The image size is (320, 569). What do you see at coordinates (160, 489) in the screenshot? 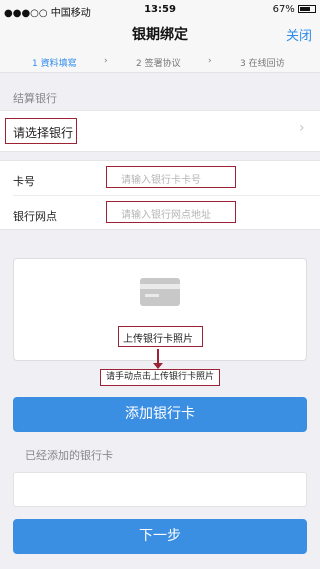
I see `added-cards-list` at bounding box center [160, 489].